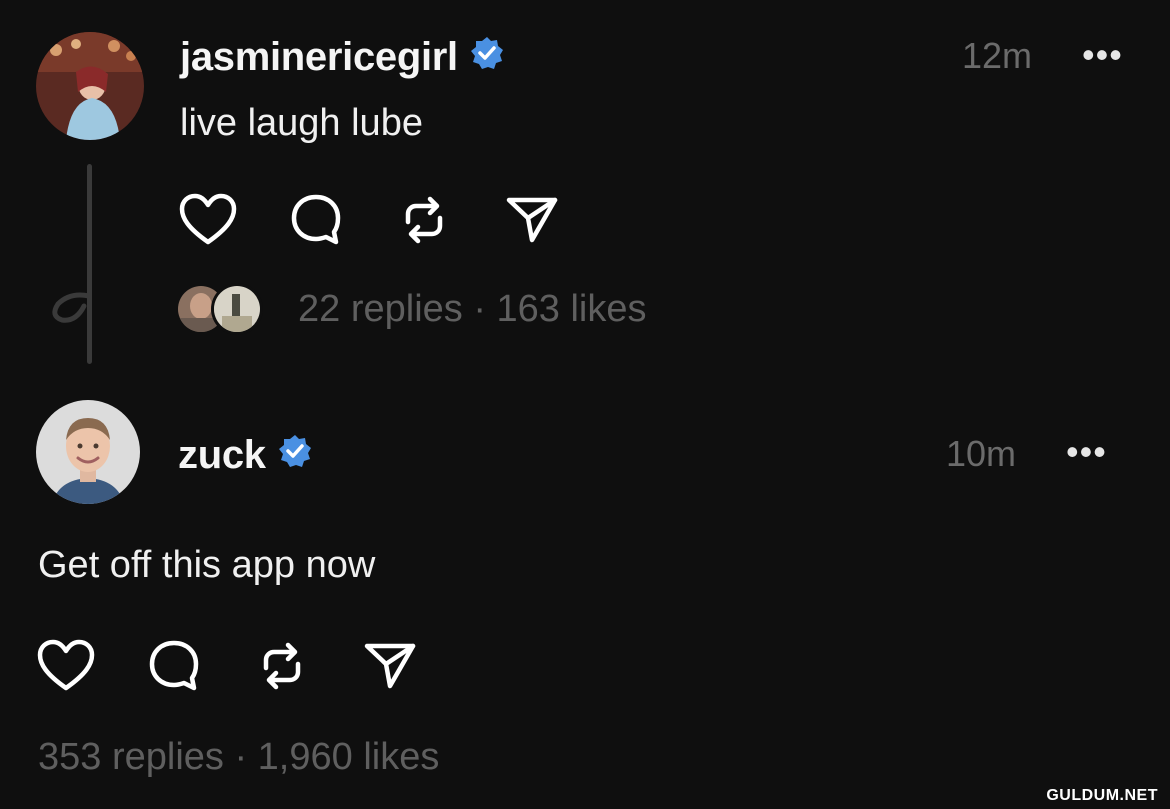 Image resolution: width=1170 pixels, height=809 pixels. Describe the element at coordinates (301, 123) in the screenshot. I see `post-text: live laugh lube` at that location.